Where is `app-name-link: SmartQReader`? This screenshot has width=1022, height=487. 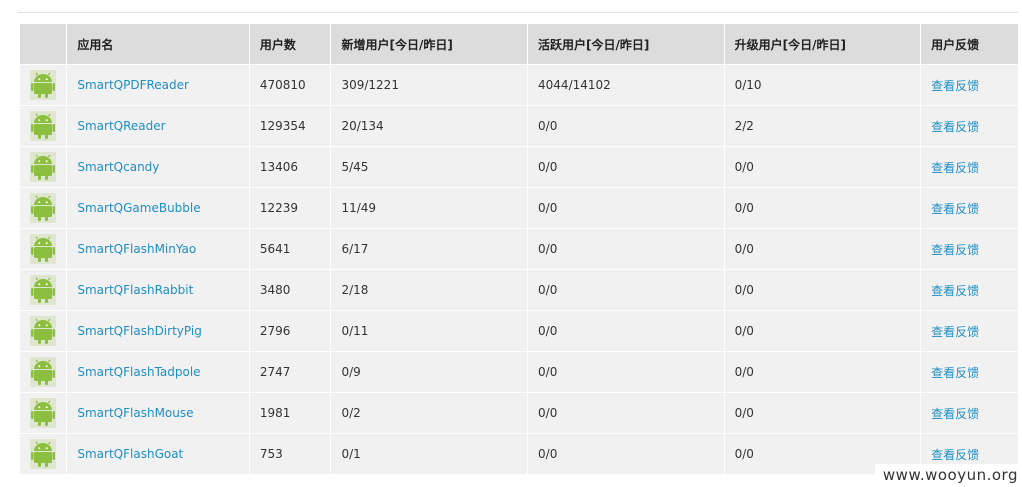
app-name-link: SmartQReader is located at coordinates (121, 126).